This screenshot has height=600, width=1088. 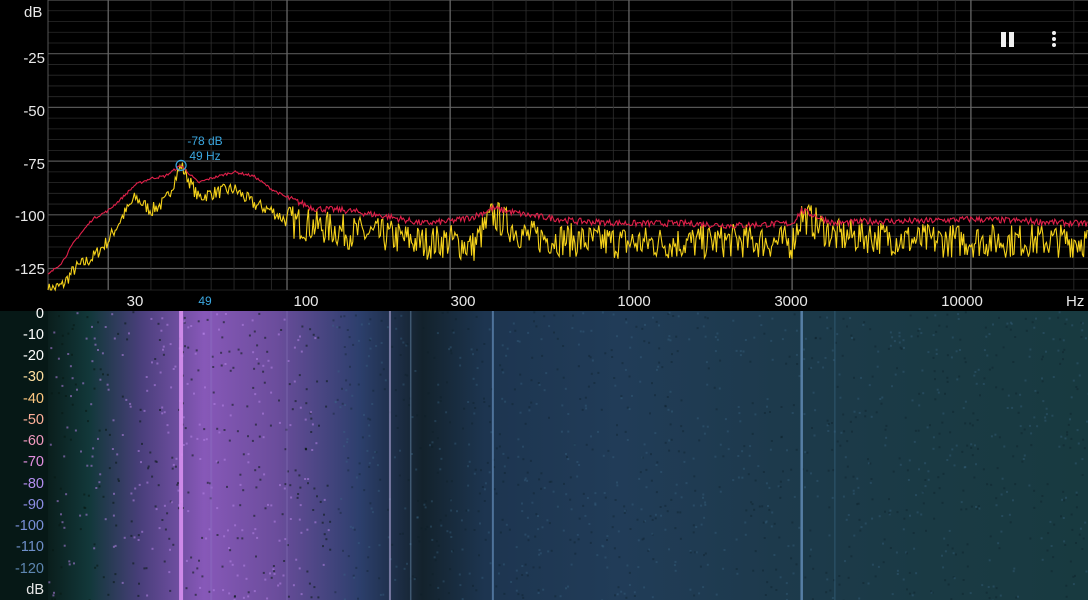 What do you see at coordinates (34, 164) in the screenshot?
I see `db-tick-label: -75` at bounding box center [34, 164].